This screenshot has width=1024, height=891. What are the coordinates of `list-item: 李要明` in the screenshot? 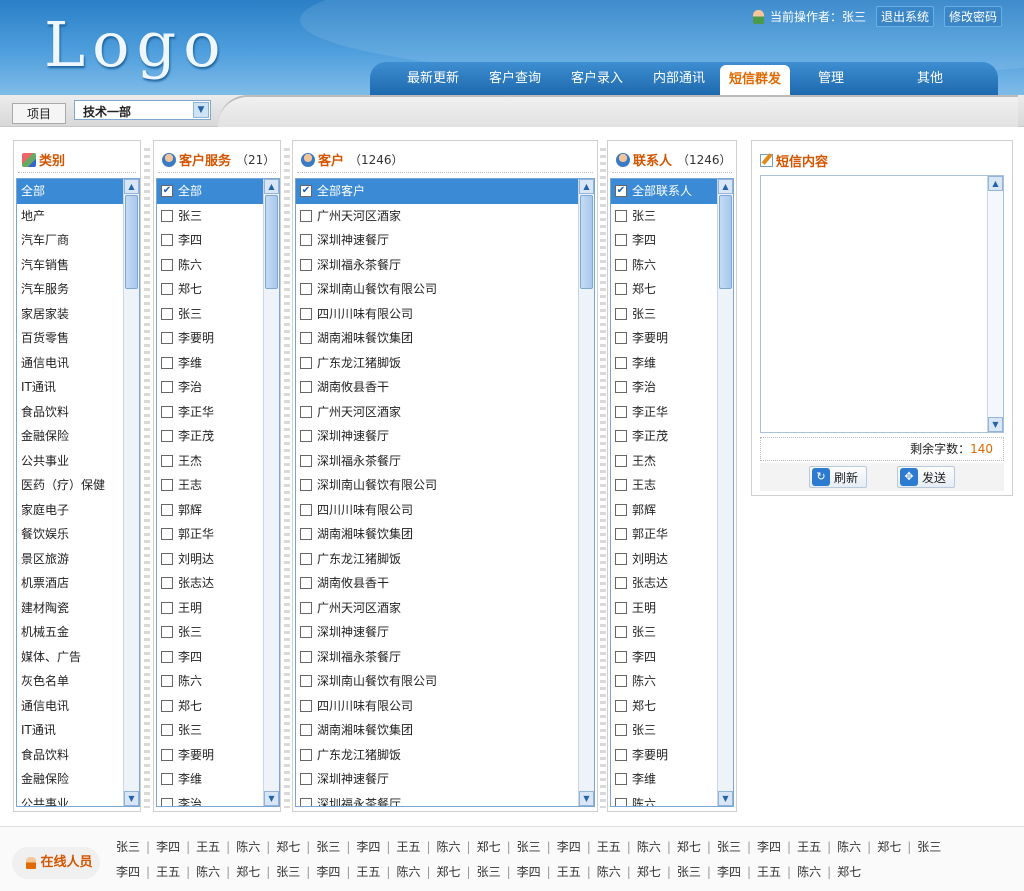 It's located at (664, 755).